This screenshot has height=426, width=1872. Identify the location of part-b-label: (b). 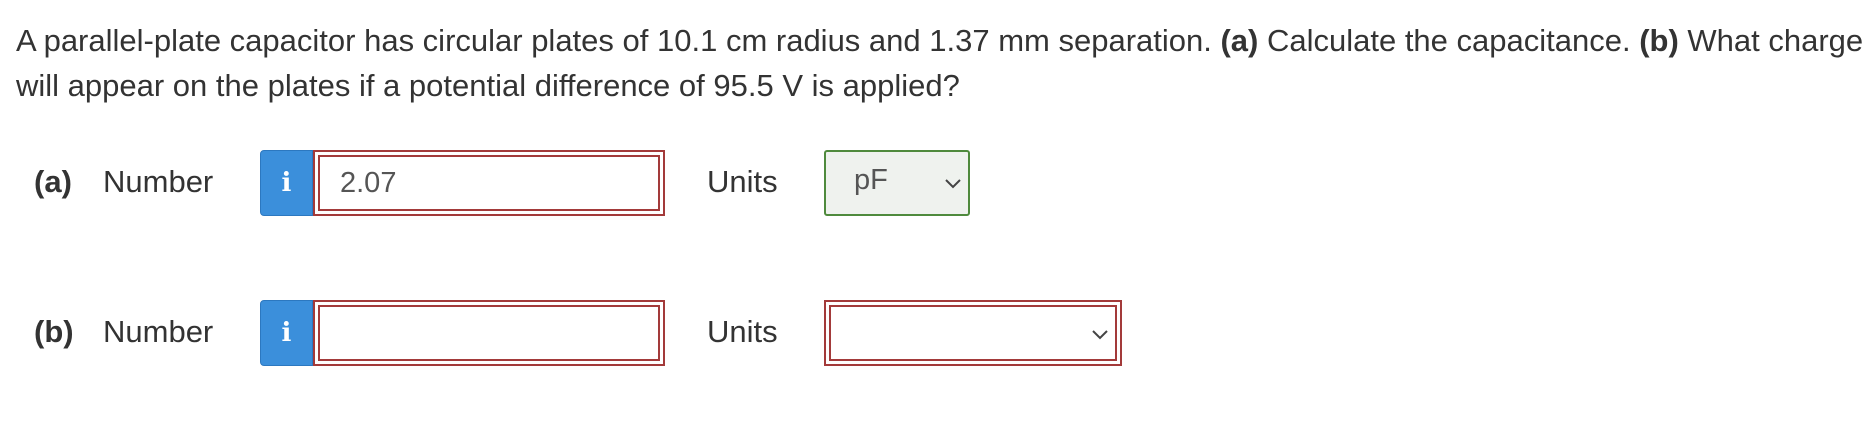
(54, 331).